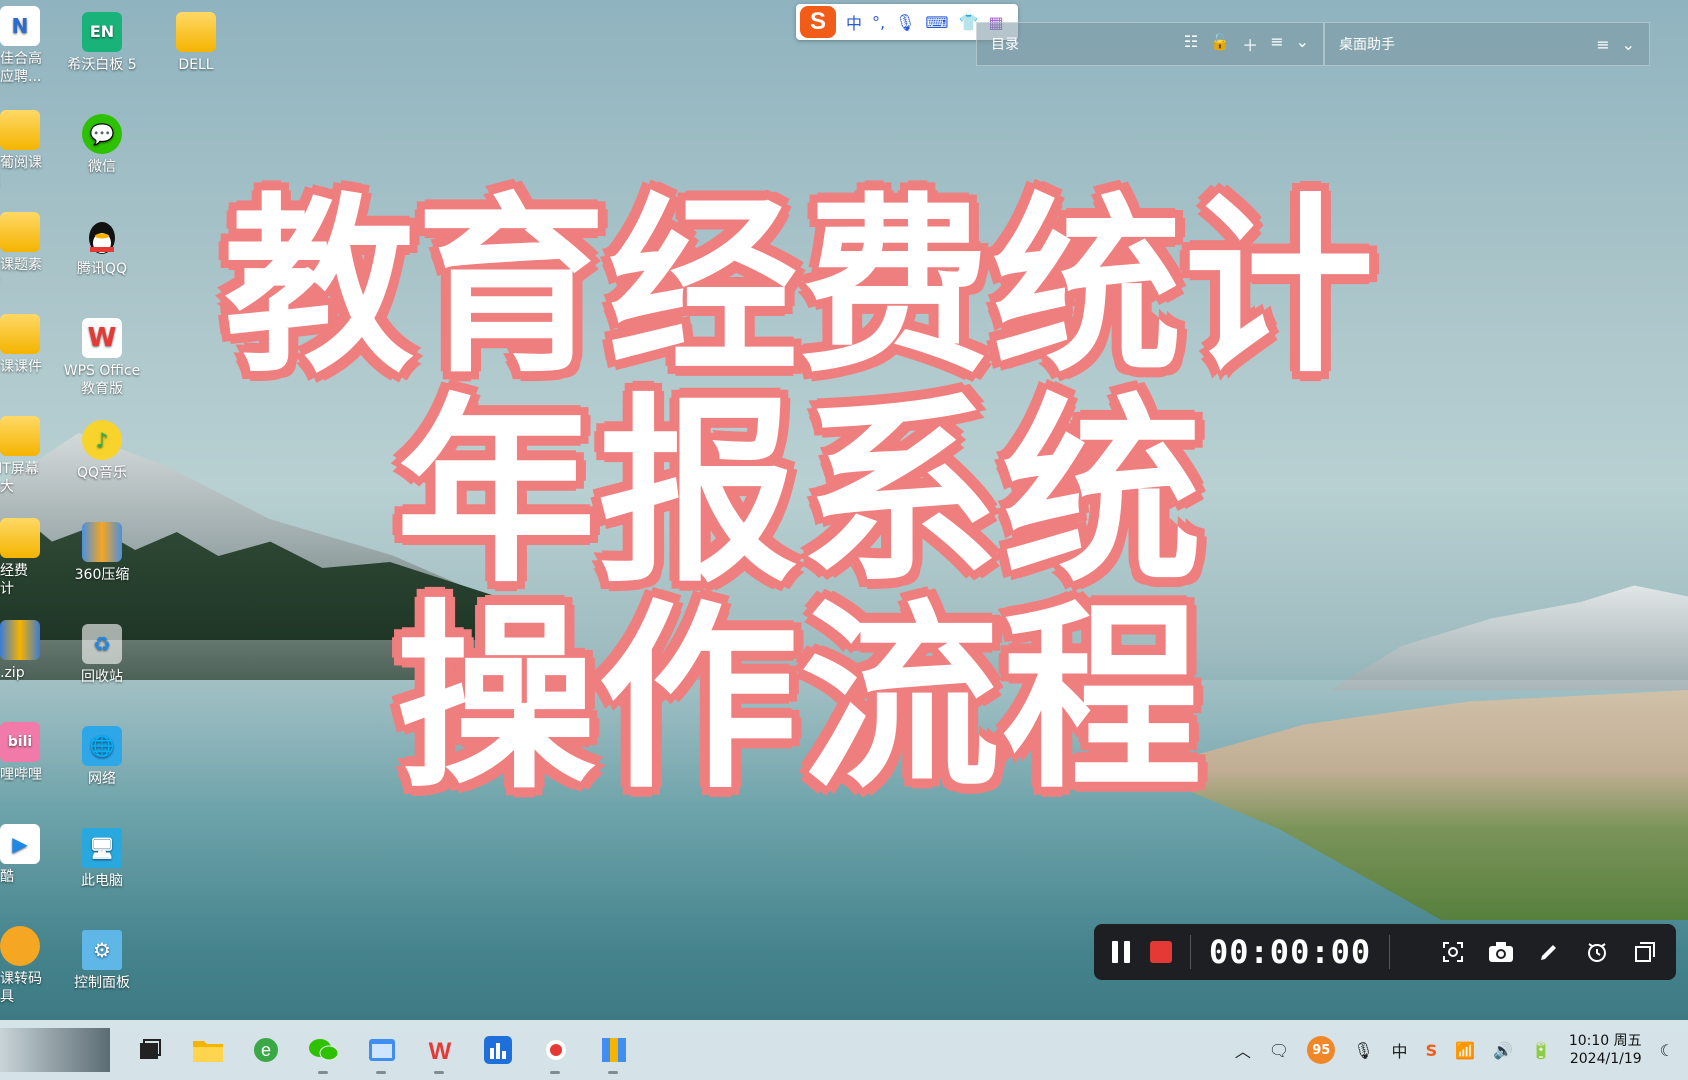 The width and height of the screenshot is (1688, 1080). I want to click on sogou-tray-icon: S, so click(1432, 1050).